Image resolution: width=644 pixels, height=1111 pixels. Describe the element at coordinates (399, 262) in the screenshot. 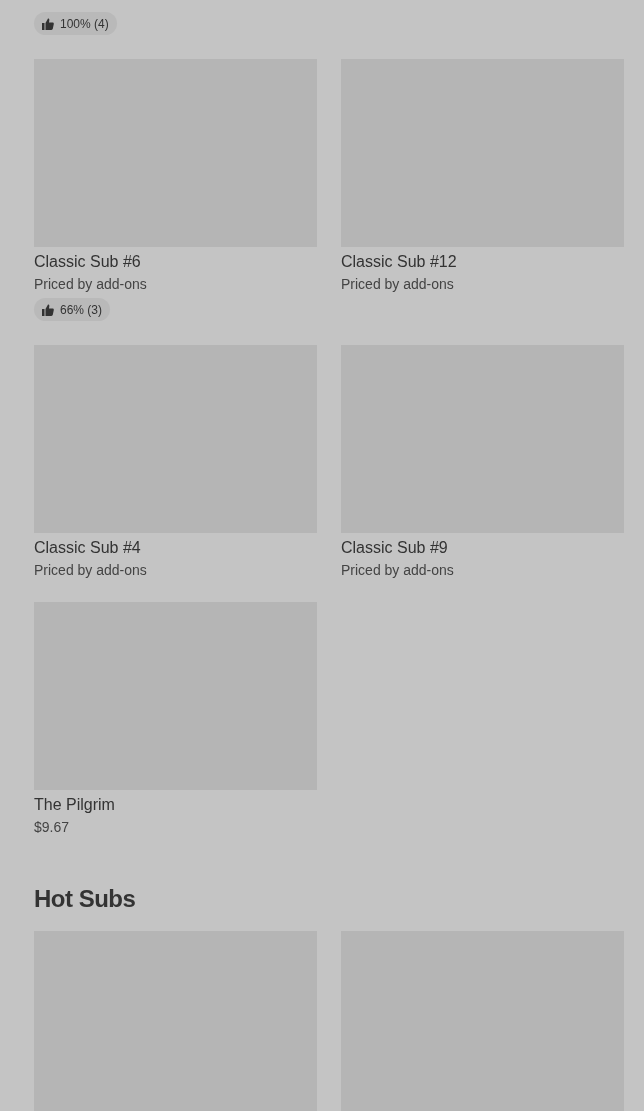

I see `item-name: Classic Sub #12` at that location.